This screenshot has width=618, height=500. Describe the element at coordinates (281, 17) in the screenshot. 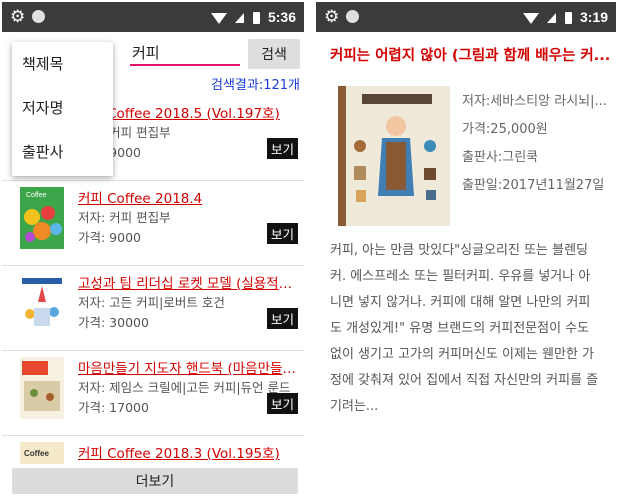

I see `status-time: 5:36` at that location.